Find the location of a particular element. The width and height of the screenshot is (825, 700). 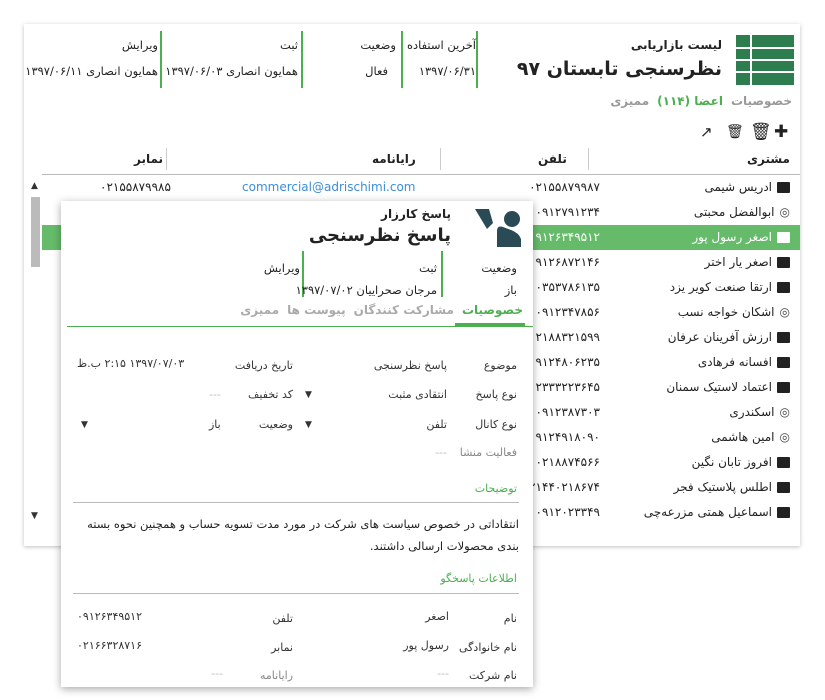

popup-tab-bar: خصوصیات مشارکت کنندگان پیوست ها ممیزی is located at coordinates (381, 310).